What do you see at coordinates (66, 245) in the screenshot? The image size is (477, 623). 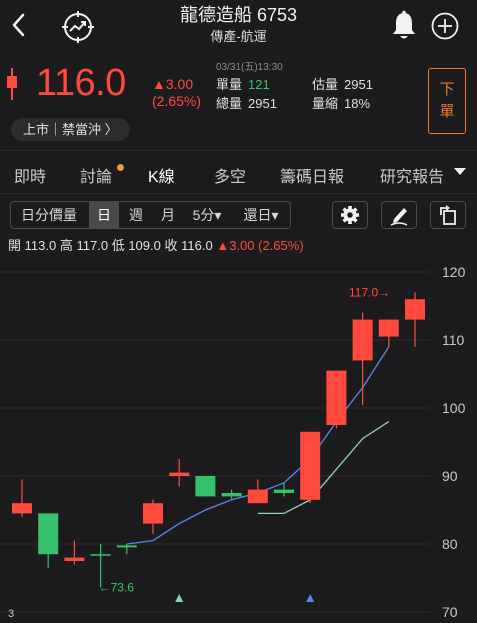 I see `high-label: 高` at bounding box center [66, 245].